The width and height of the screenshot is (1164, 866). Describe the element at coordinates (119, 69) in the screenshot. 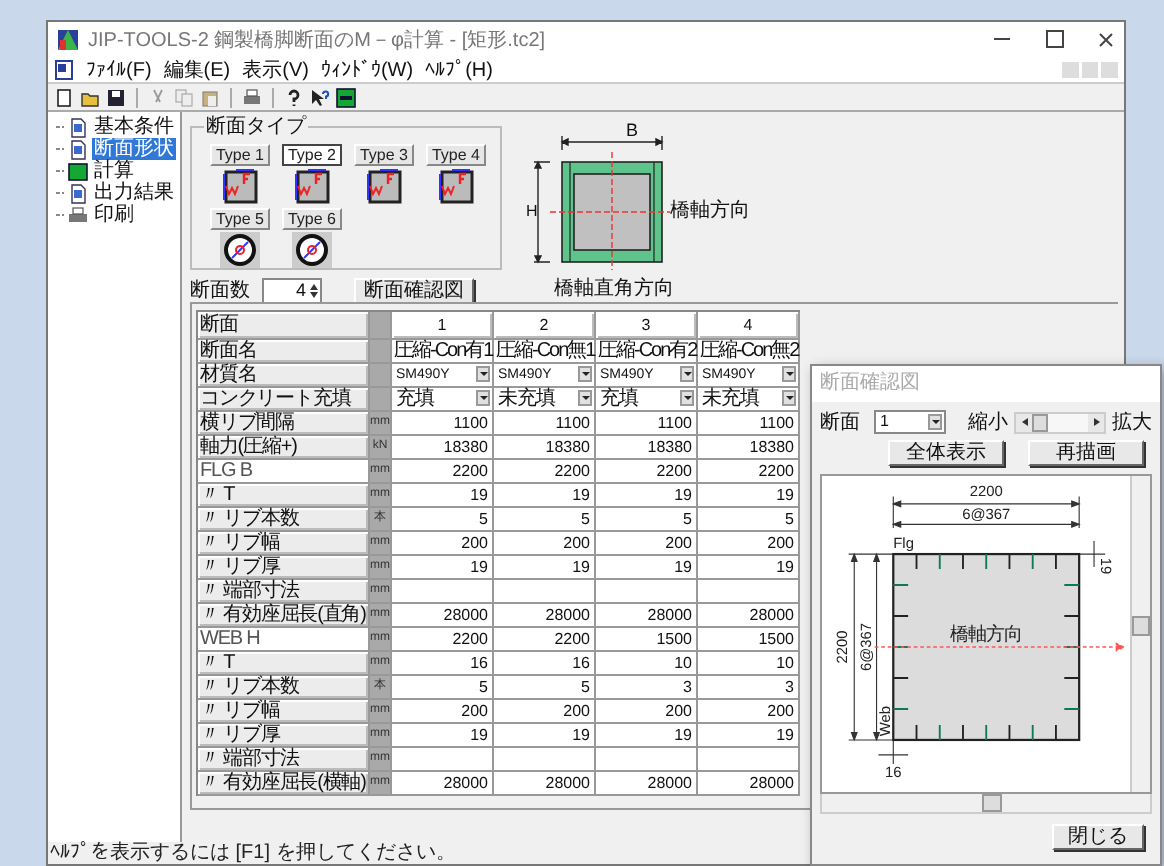

I see `menu-item: ﾌｧｲﾙ(F)` at that location.